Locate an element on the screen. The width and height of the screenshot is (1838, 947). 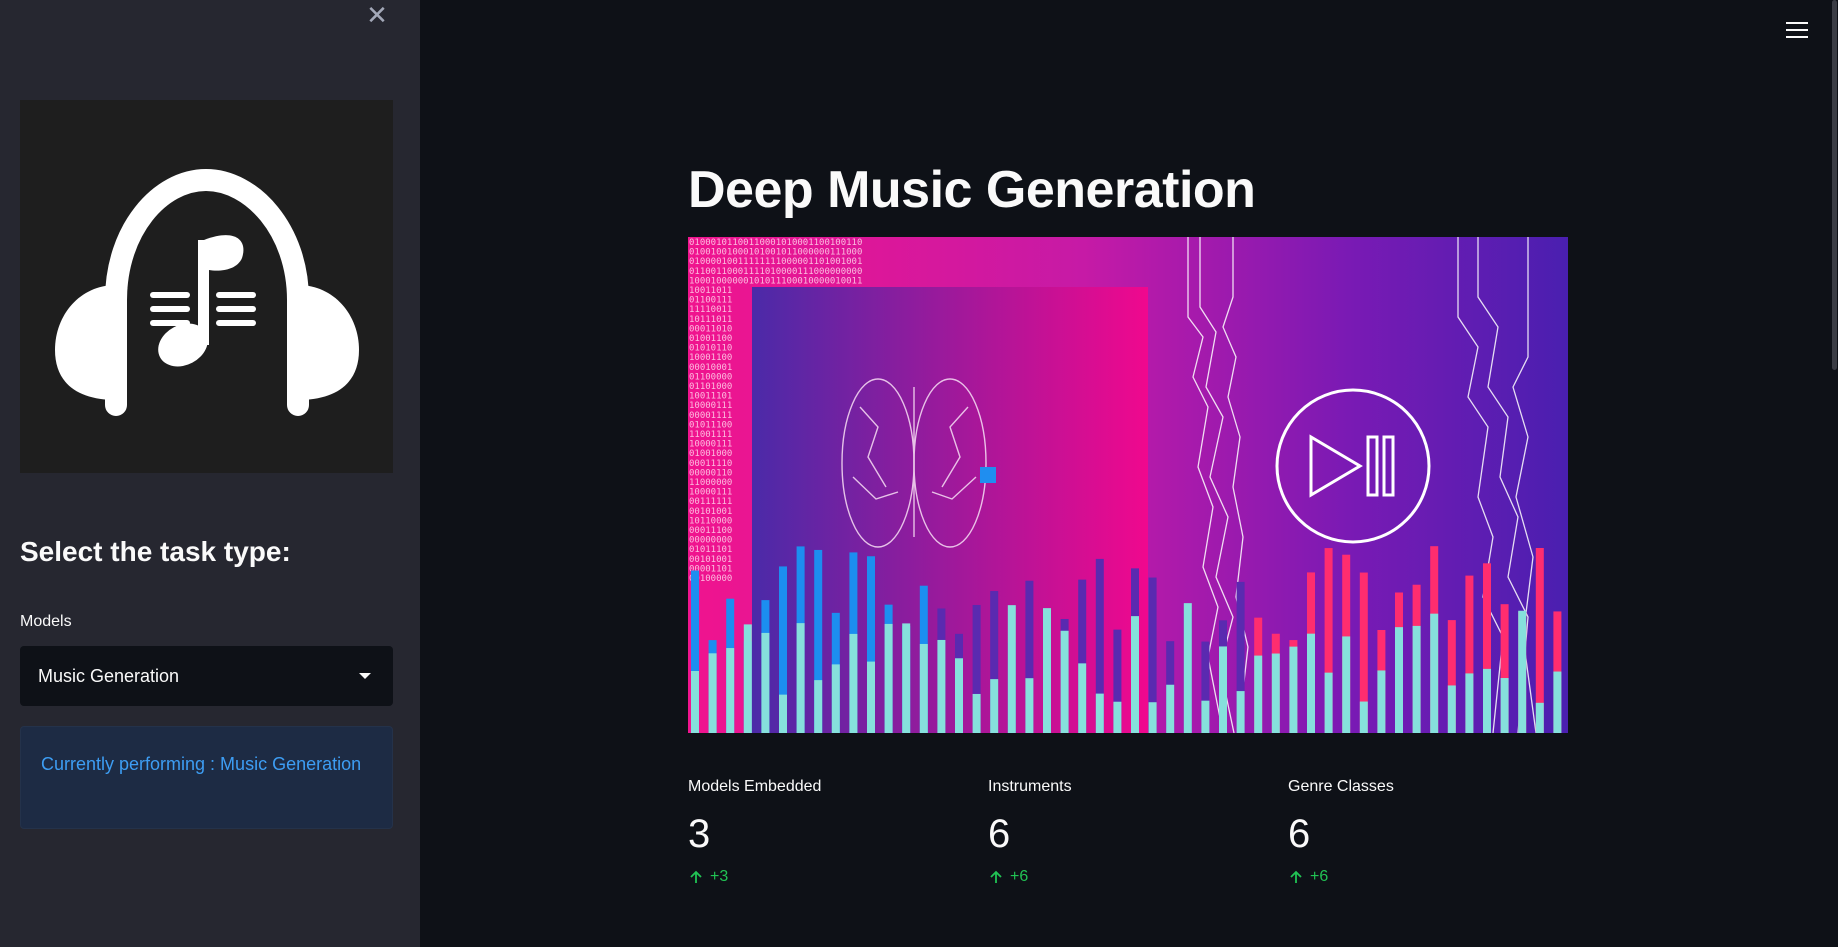
metric-instruments: Instruments 6 +6 is located at coordinates (1128, 832).